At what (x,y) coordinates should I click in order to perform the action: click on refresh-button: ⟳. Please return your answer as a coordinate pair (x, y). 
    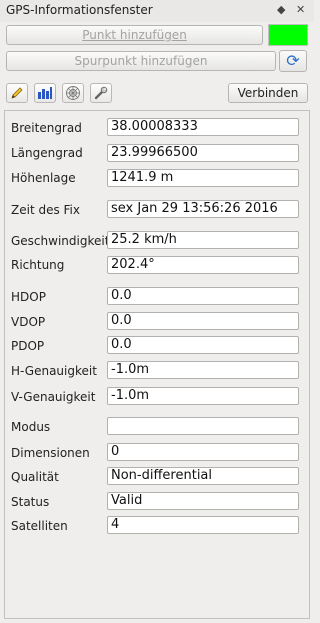
    Looking at the image, I should click on (293, 61).